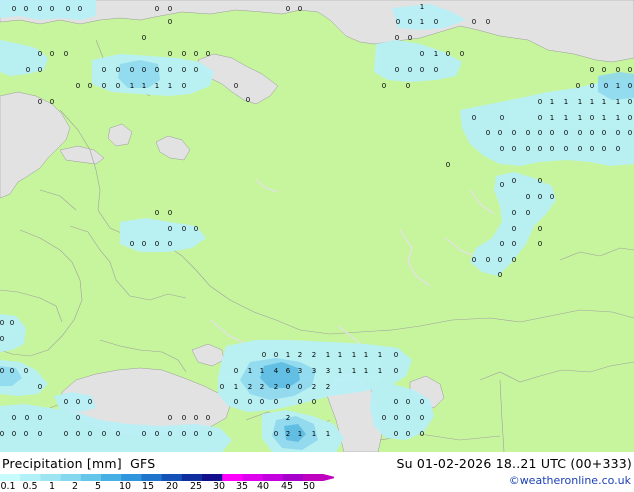 The height and width of the screenshot is (492, 634). Describe the element at coordinates (52, 486) in the screenshot. I see `color-scale-tick-label: 1` at that location.